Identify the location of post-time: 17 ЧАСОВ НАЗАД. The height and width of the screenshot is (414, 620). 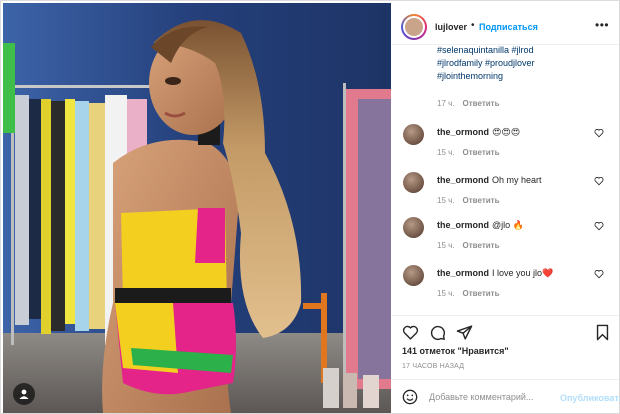
(433, 366).